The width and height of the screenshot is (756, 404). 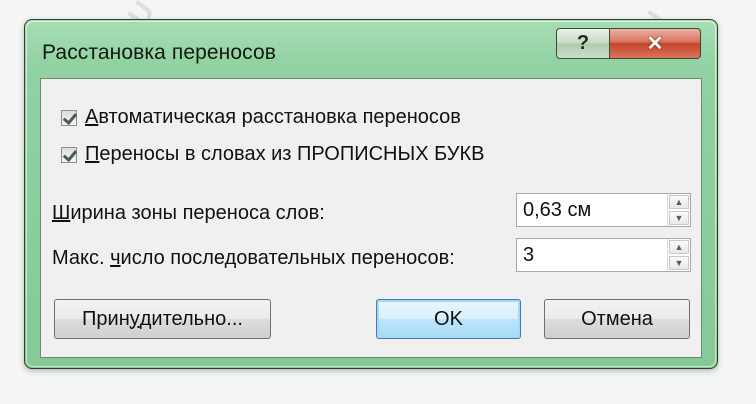 What do you see at coordinates (253, 258) in the screenshot?
I see `max-consecutive-label: Макс. число последовательных переносов:` at bounding box center [253, 258].